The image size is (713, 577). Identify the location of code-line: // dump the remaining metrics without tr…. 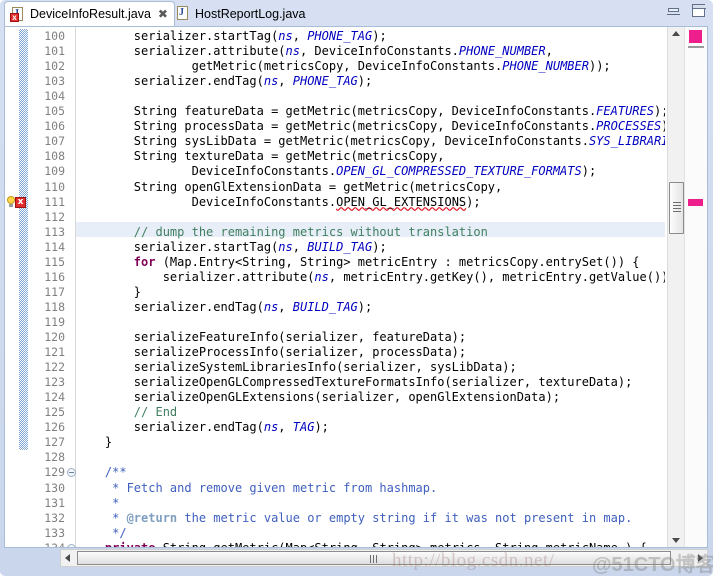
(282, 232).